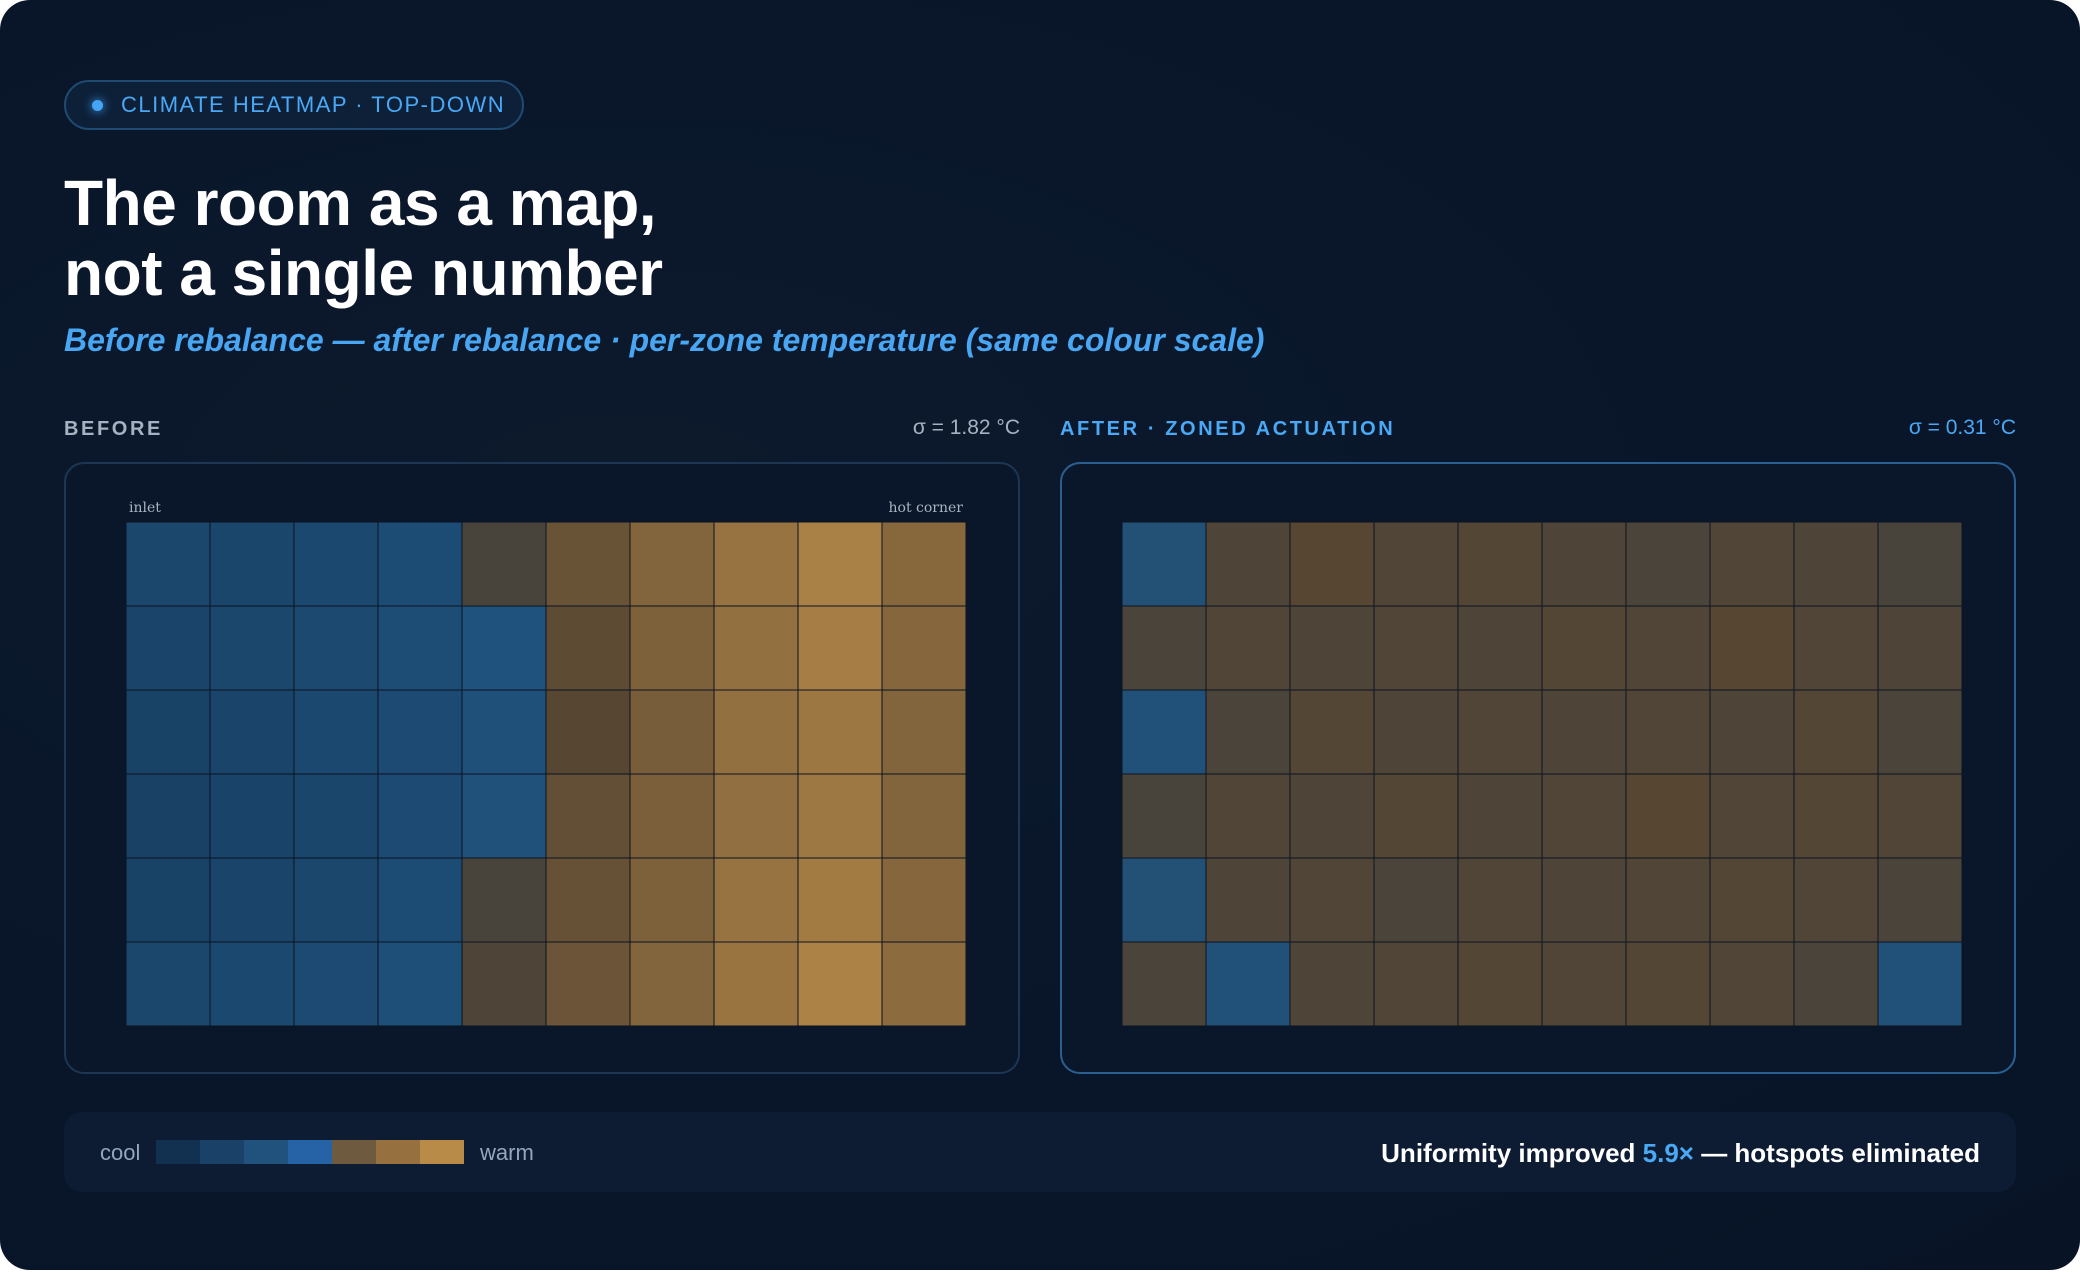 This screenshot has width=2080, height=1272. What do you see at coordinates (1512, 1153) in the screenshot?
I see `summary-prefix: Uniformity improved` at bounding box center [1512, 1153].